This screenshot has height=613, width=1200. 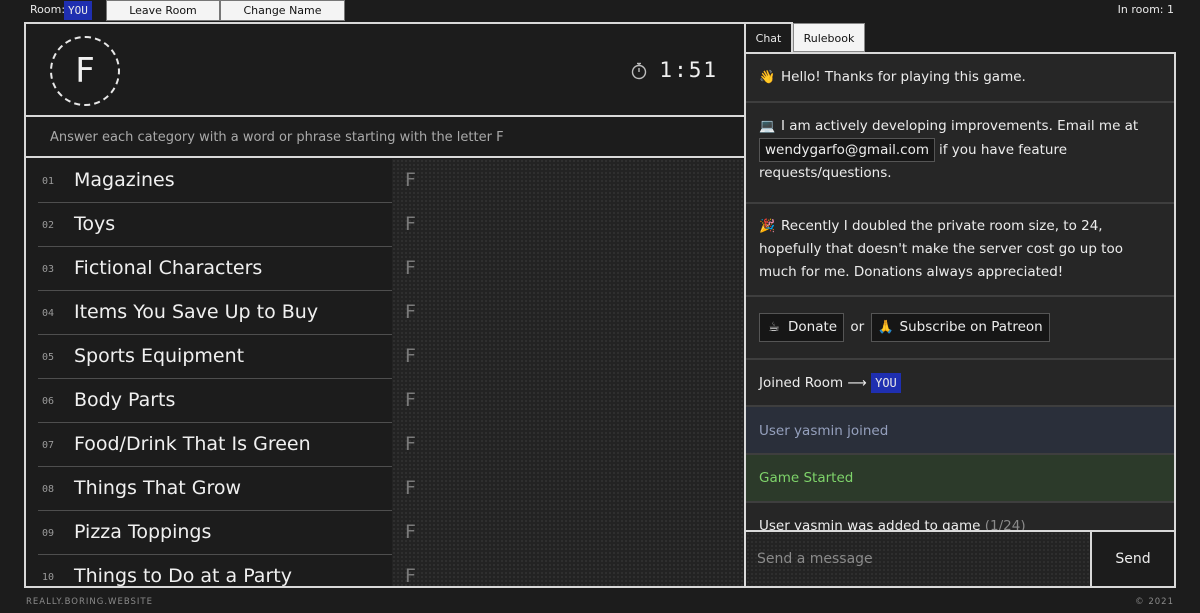 I want to click on chat-message: Joined Room ⟶ YOU, so click(x=960, y=383).